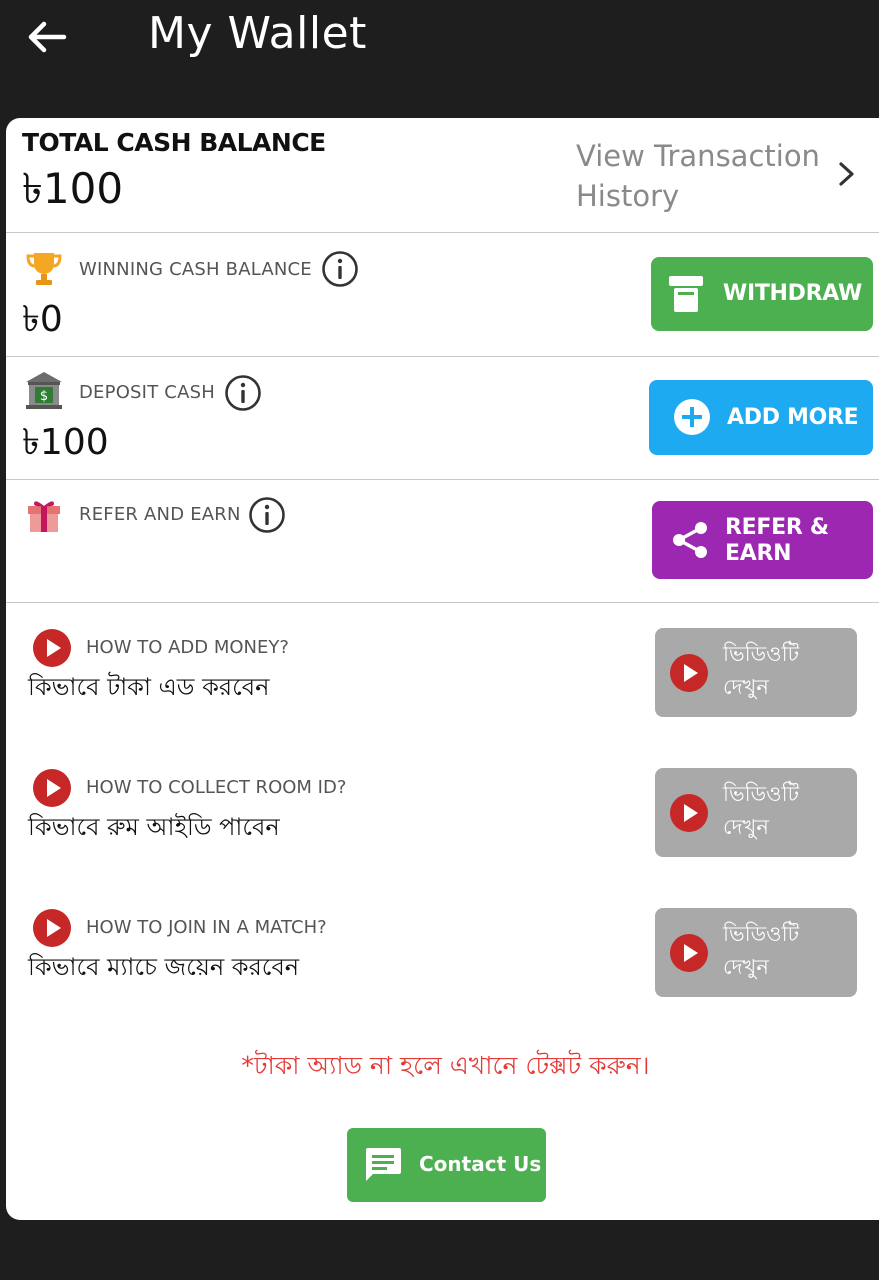  I want to click on help-item-title: HOW TO ADD MONEY?, so click(187, 647).